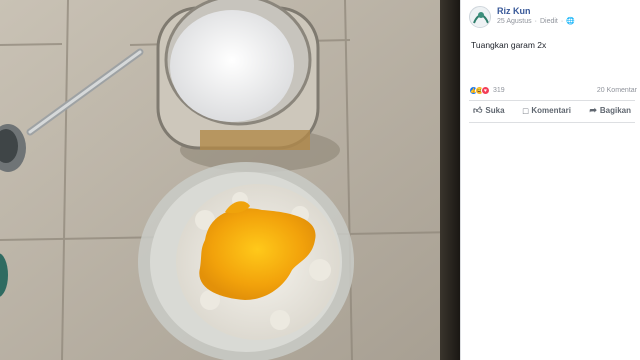 The height and width of the screenshot is (360, 640). What do you see at coordinates (509, 45) in the screenshot?
I see `post-text: Tuangkan garam 2x` at bounding box center [509, 45].